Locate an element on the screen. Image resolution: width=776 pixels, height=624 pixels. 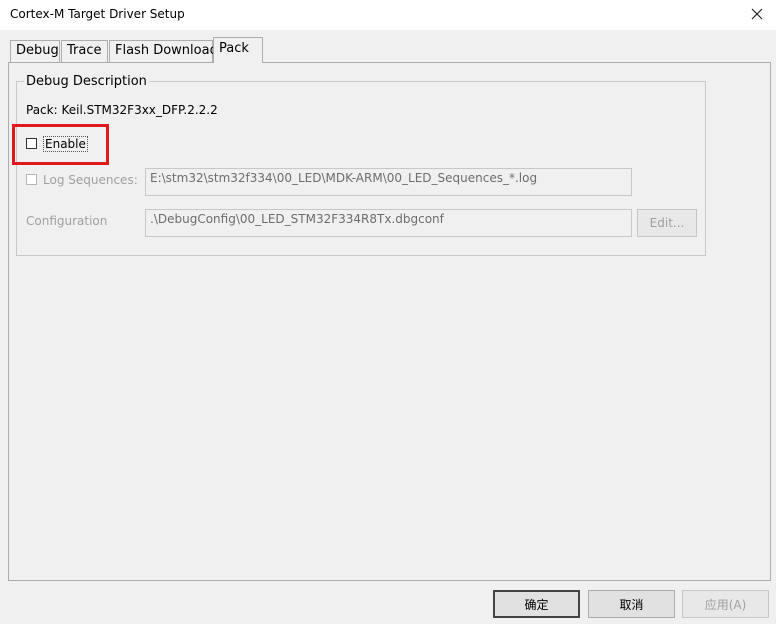
close-button is located at coordinates (757, 14).